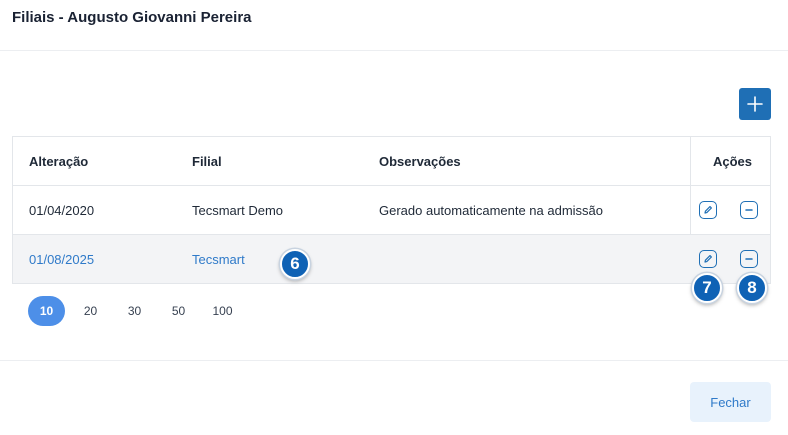 Image resolution: width=788 pixels, height=435 pixels. Describe the element at coordinates (178, 311) in the screenshot. I see `page-size-50: 50` at that location.